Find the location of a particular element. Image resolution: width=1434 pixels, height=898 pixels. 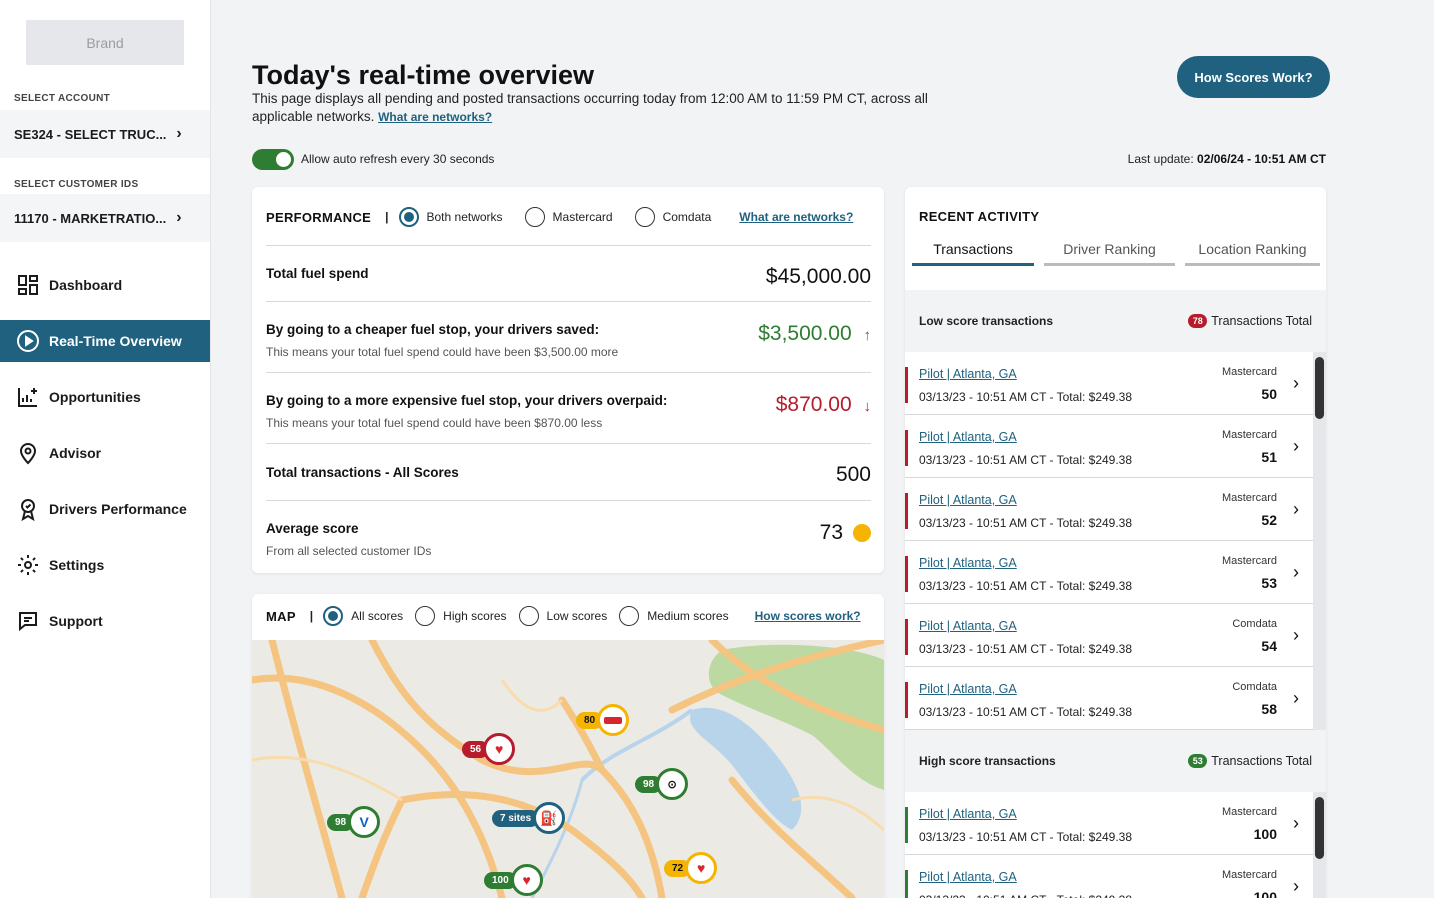

select-customer-dropdown: 11170 - MARKETRATIO... › is located at coordinates (105, 218).